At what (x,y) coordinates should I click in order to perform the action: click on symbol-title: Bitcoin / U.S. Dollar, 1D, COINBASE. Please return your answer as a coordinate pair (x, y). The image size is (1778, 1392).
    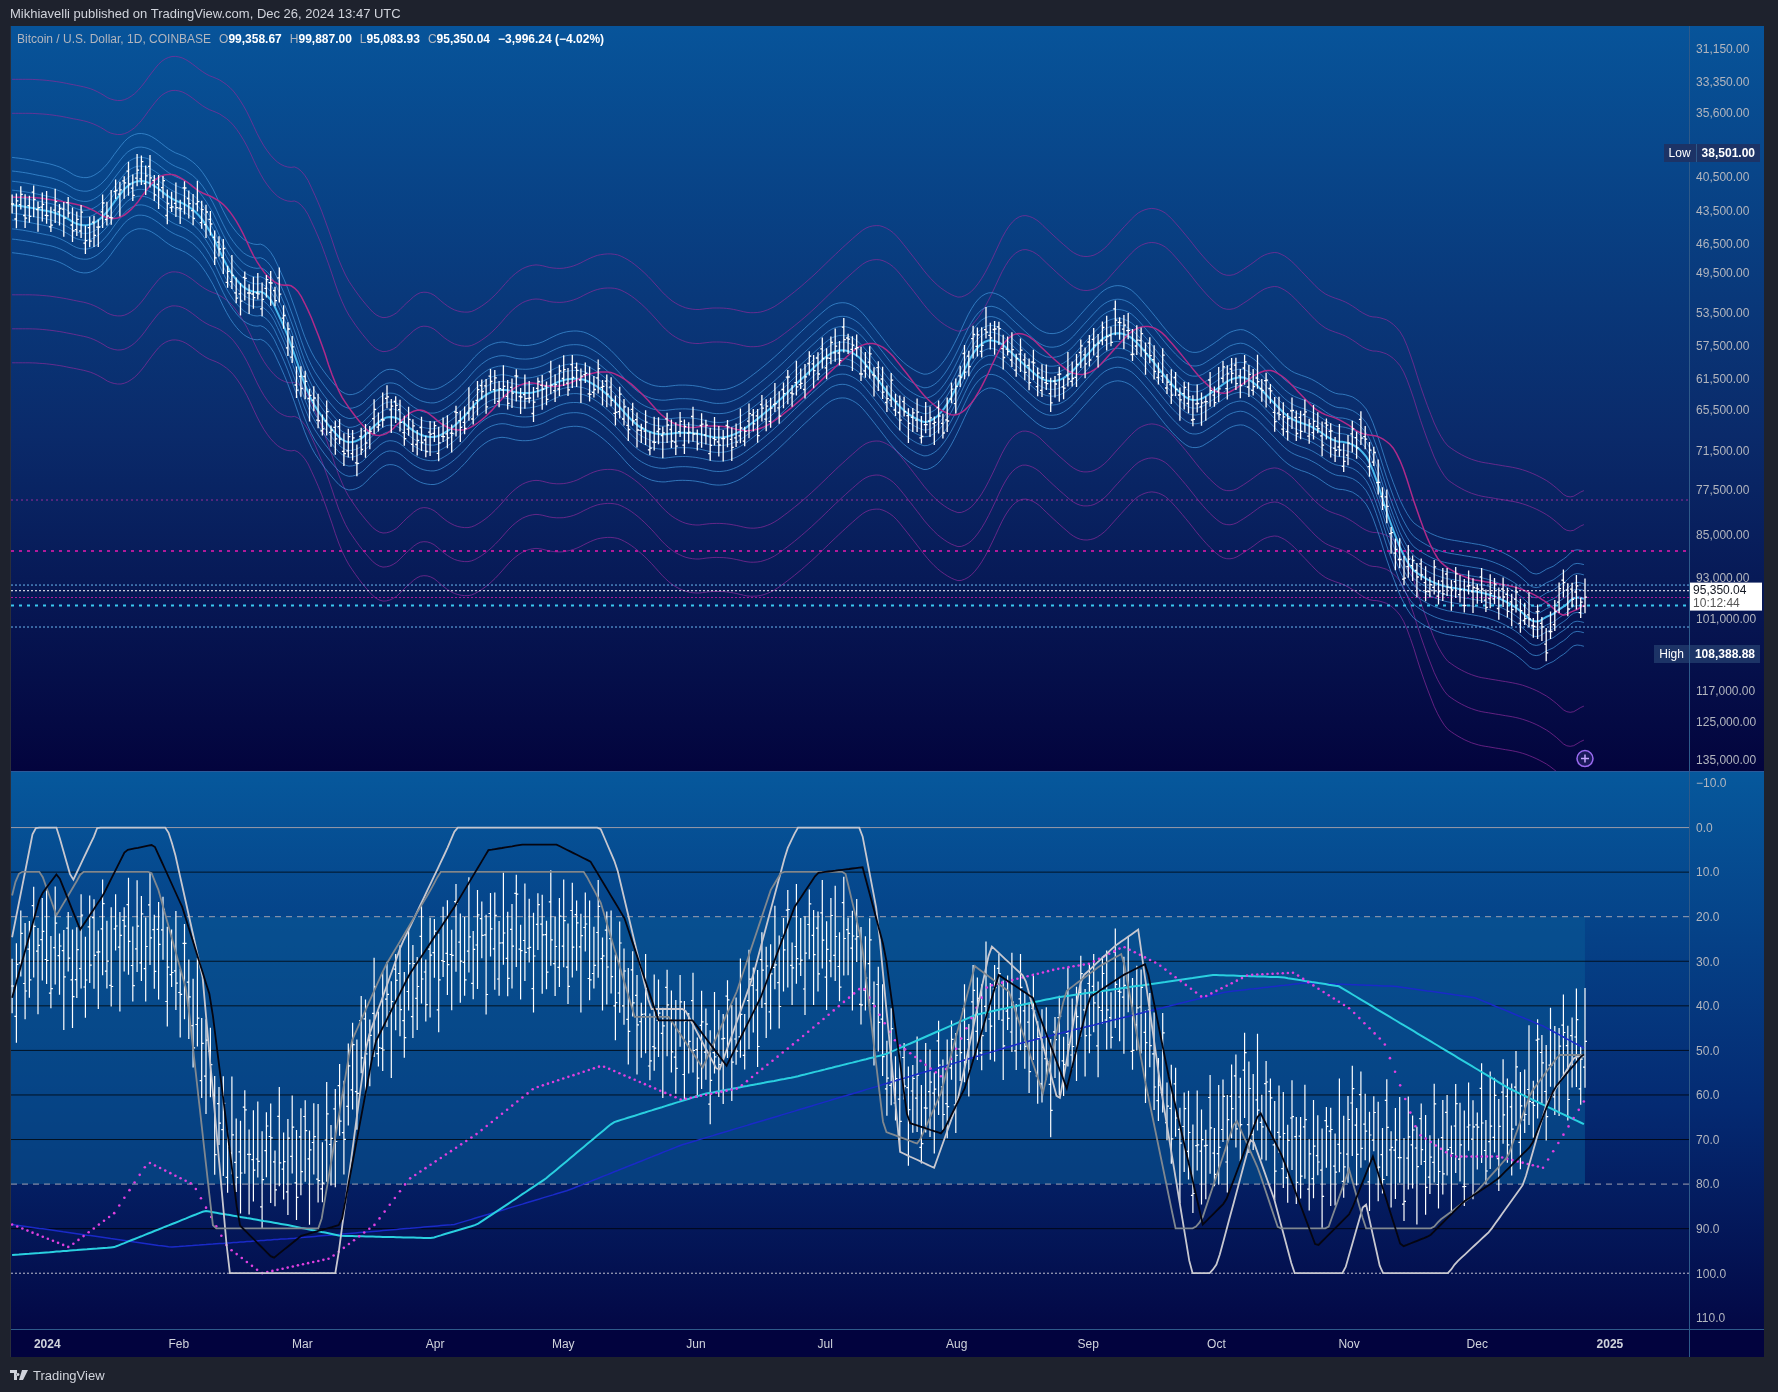
    Looking at the image, I should click on (114, 39).